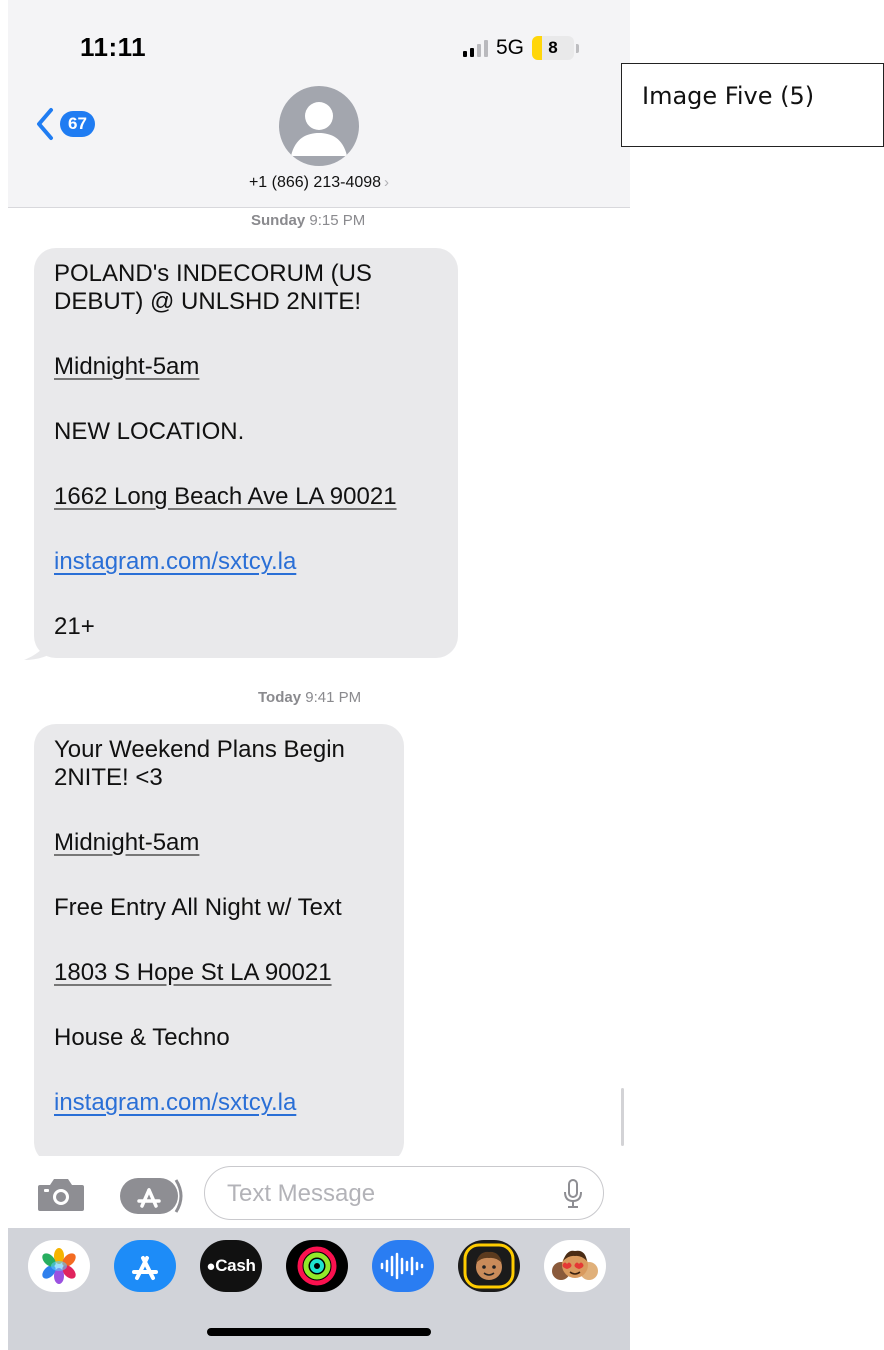 The height and width of the screenshot is (1350, 884). I want to click on network-type: 5G, so click(510, 47).